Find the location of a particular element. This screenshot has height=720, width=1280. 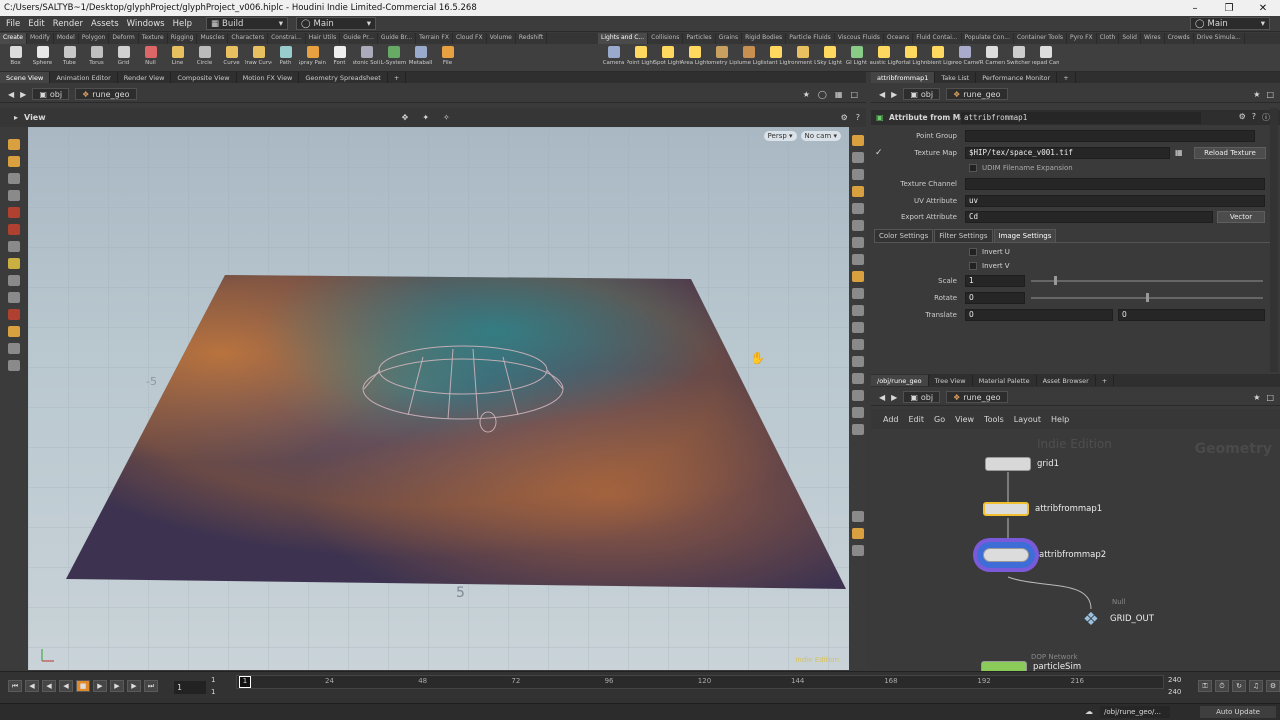

tool-spray-paint: Spray Paint is located at coordinates (312, 57).